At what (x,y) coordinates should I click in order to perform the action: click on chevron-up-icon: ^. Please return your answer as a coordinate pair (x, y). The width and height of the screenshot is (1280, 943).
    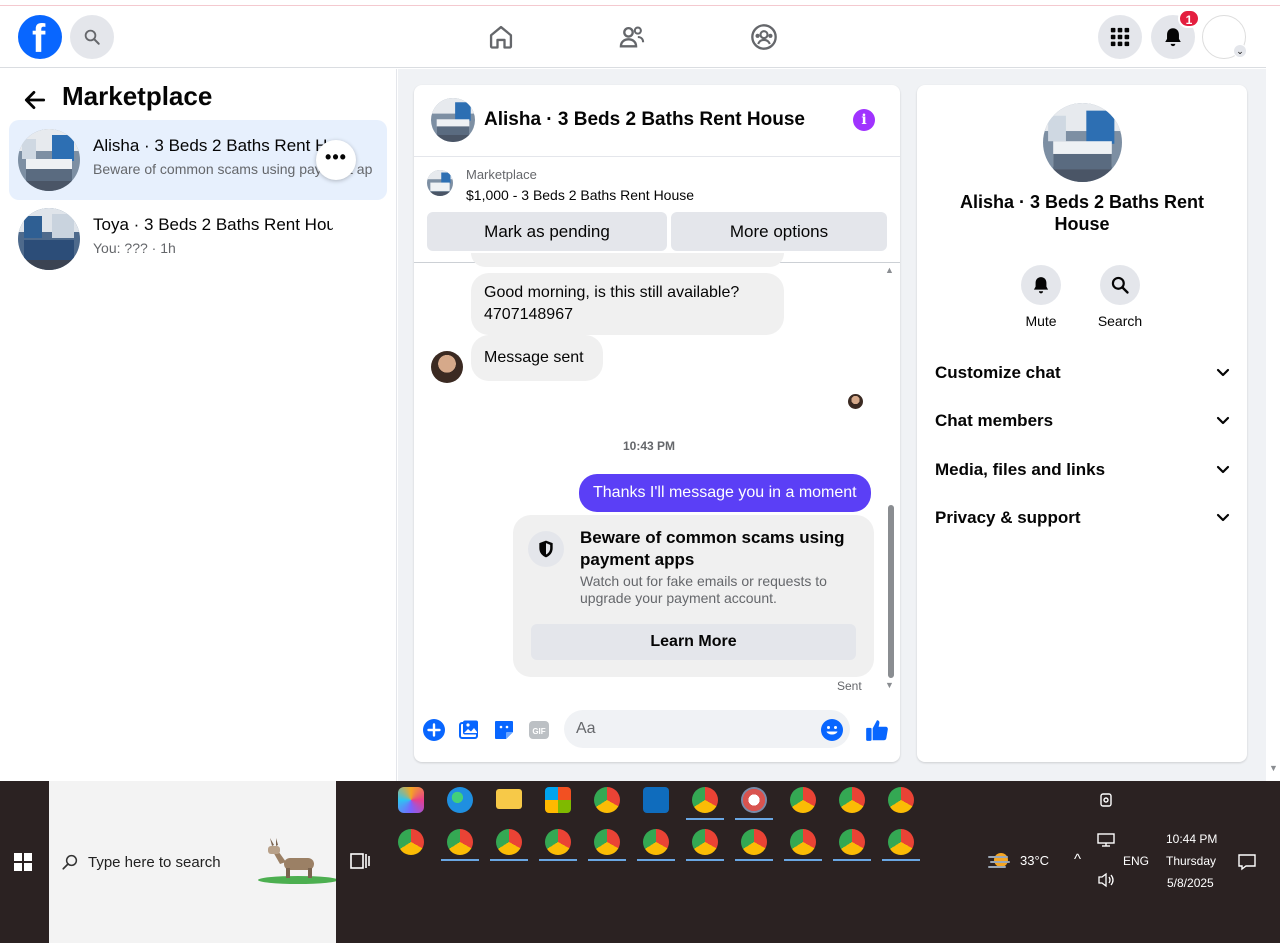
    Looking at the image, I should click on (1077, 859).